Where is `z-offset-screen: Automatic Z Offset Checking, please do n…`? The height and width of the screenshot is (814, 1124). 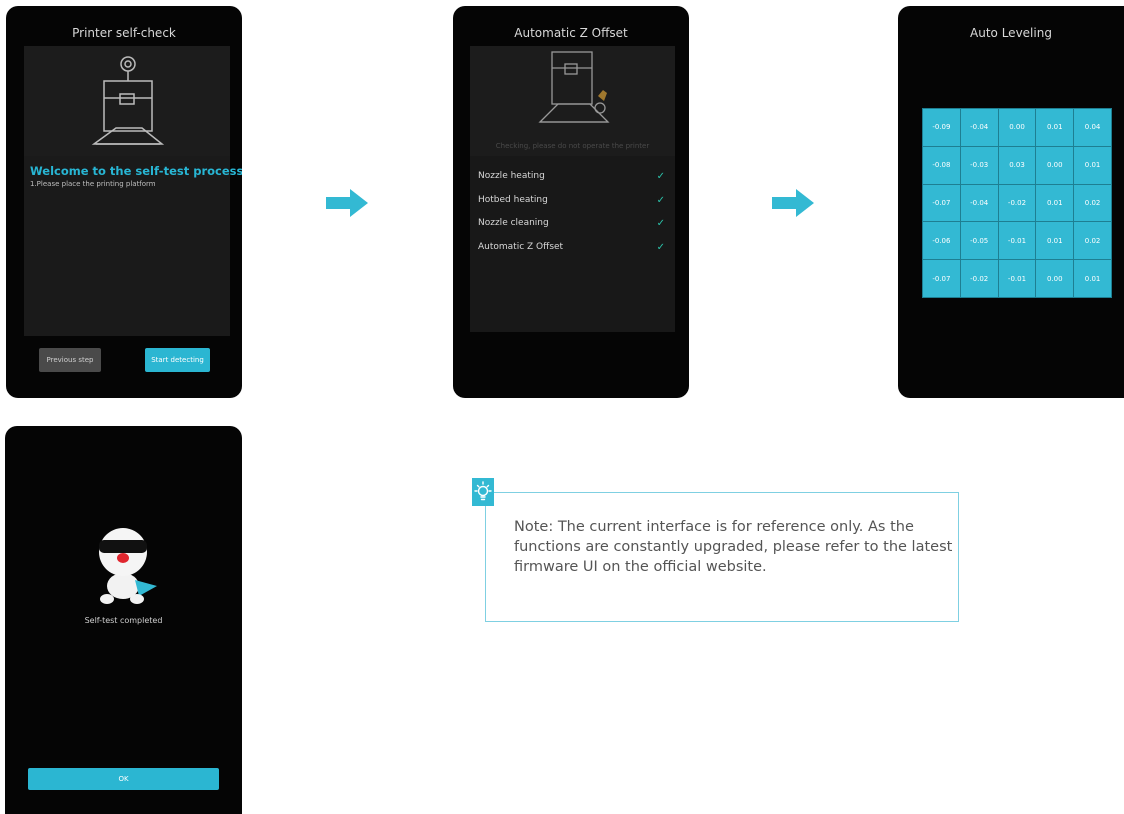 z-offset-screen: Automatic Z Offset Checking, please do n… is located at coordinates (571, 202).